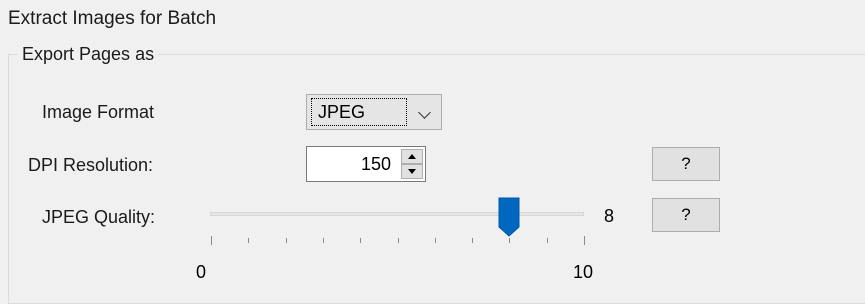 The width and height of the screenshot is (865, 304). I want to click on image-format-dropdown: JPEG, so click(374, 112).